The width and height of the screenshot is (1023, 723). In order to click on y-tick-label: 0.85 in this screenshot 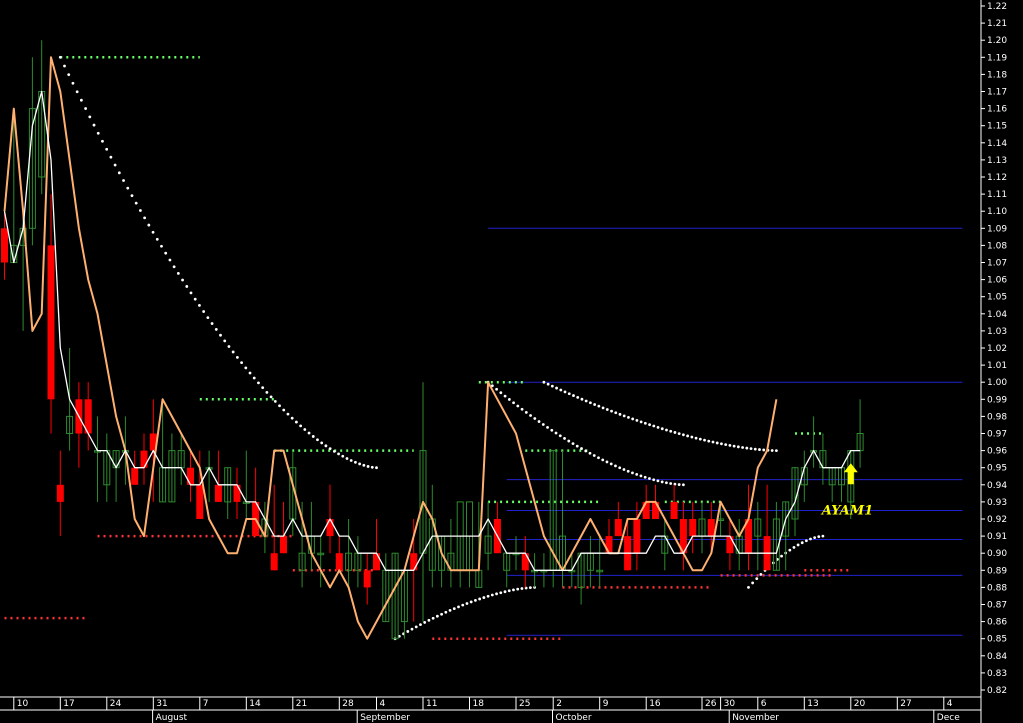, I will do `click(997, 640)`.